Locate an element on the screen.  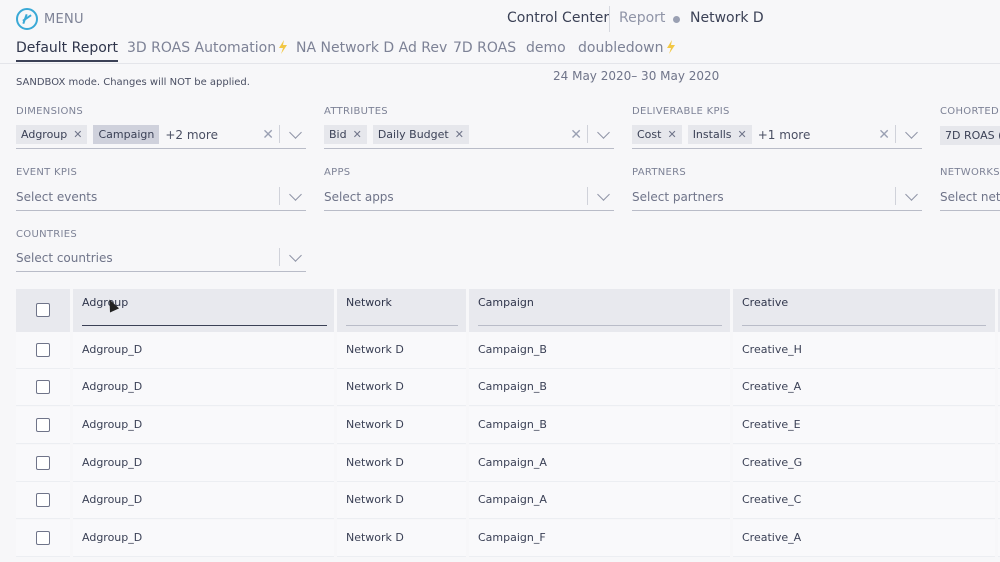
chip-label: Bid is located at coordinates (338, 134).